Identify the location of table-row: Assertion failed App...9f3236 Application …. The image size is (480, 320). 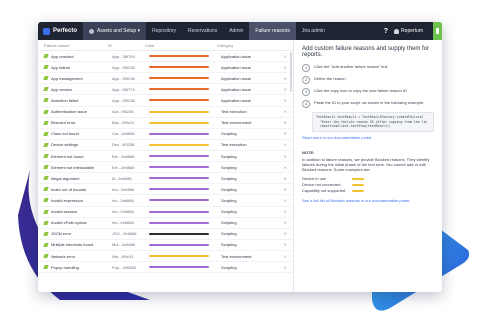
(165, 101).